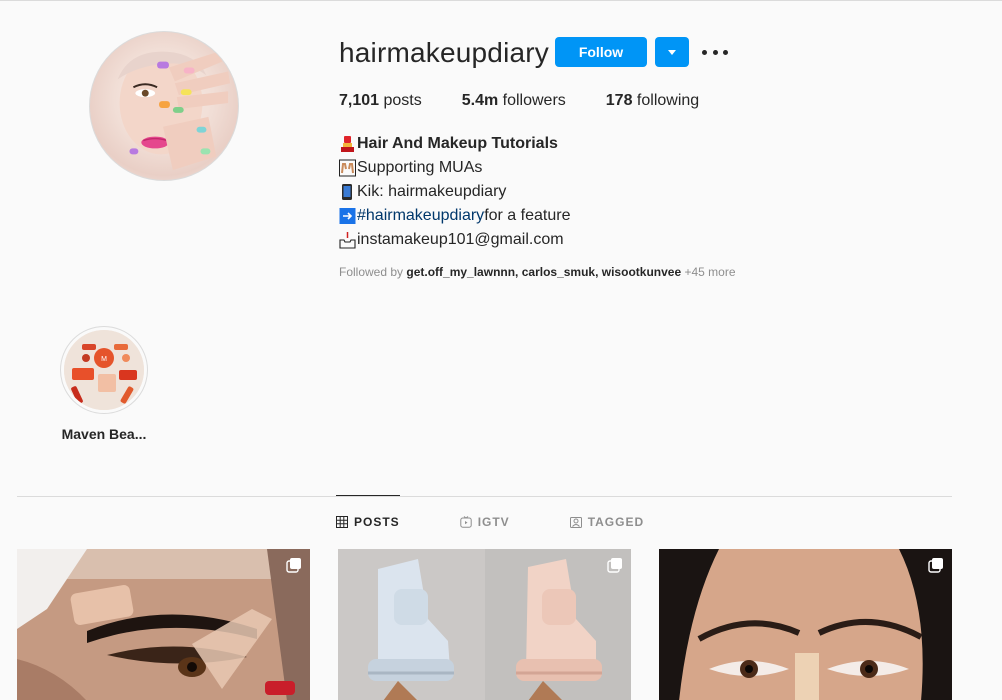 This screenshot has height=700, width=1002. Describe the element at coordinates (420, 167) in the screenshot. I see `bio-line-supporting: Supporting MUAs` at that location.